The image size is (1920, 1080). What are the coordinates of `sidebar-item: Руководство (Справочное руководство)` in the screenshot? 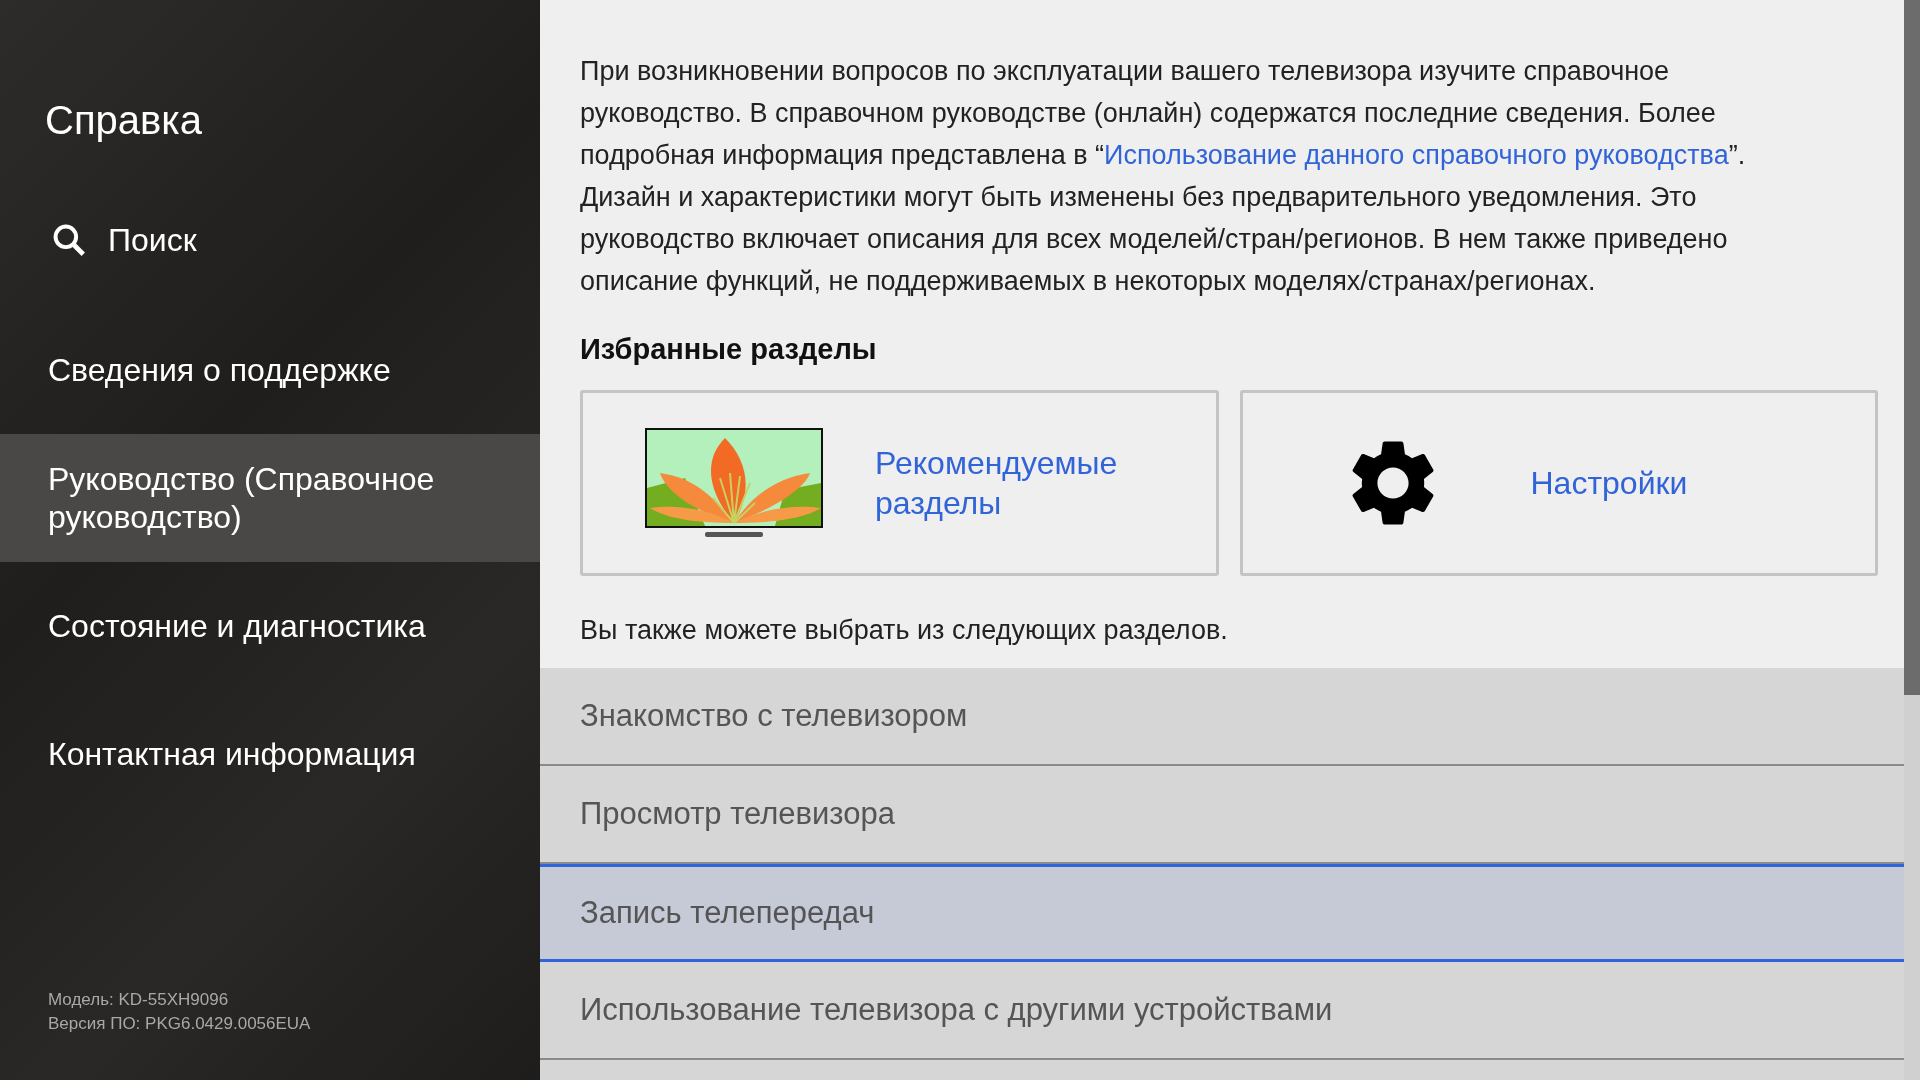 It's located at (270, 498).